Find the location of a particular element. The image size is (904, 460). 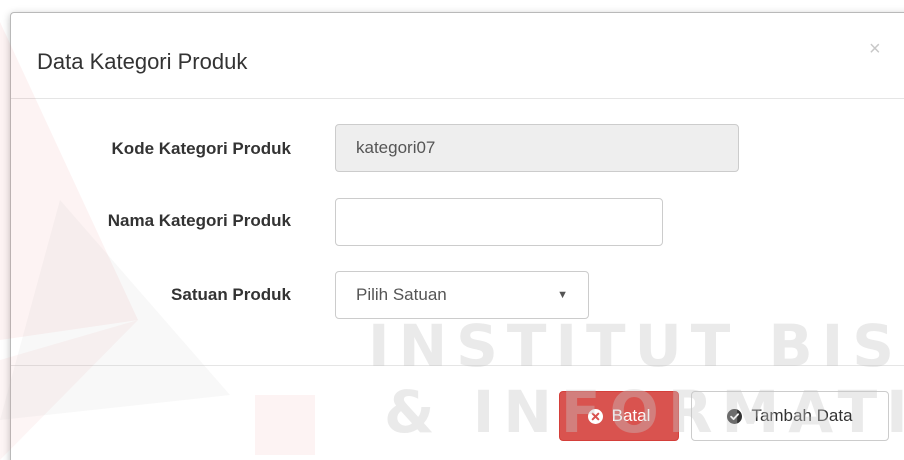

satuan-produk-select: Pilih Satuan ▼ is located at coordinates (462, 295).